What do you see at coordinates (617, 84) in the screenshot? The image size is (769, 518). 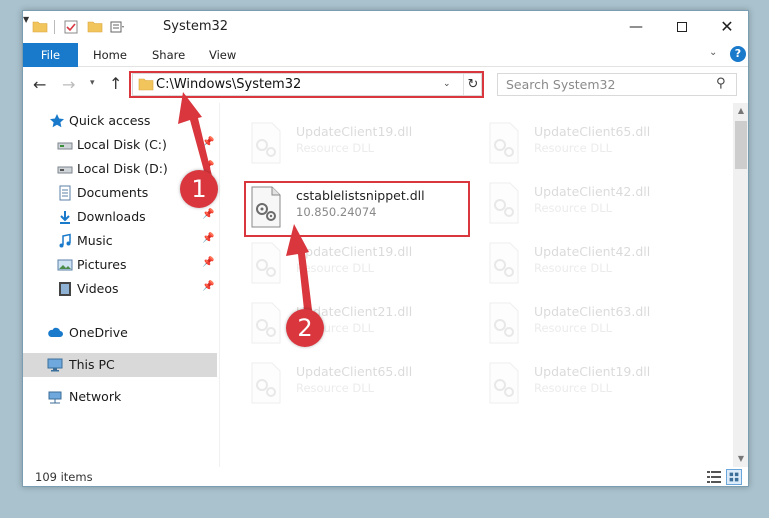 I see `search-input: Search System32 ⚲` at bounding box center [617, 84].